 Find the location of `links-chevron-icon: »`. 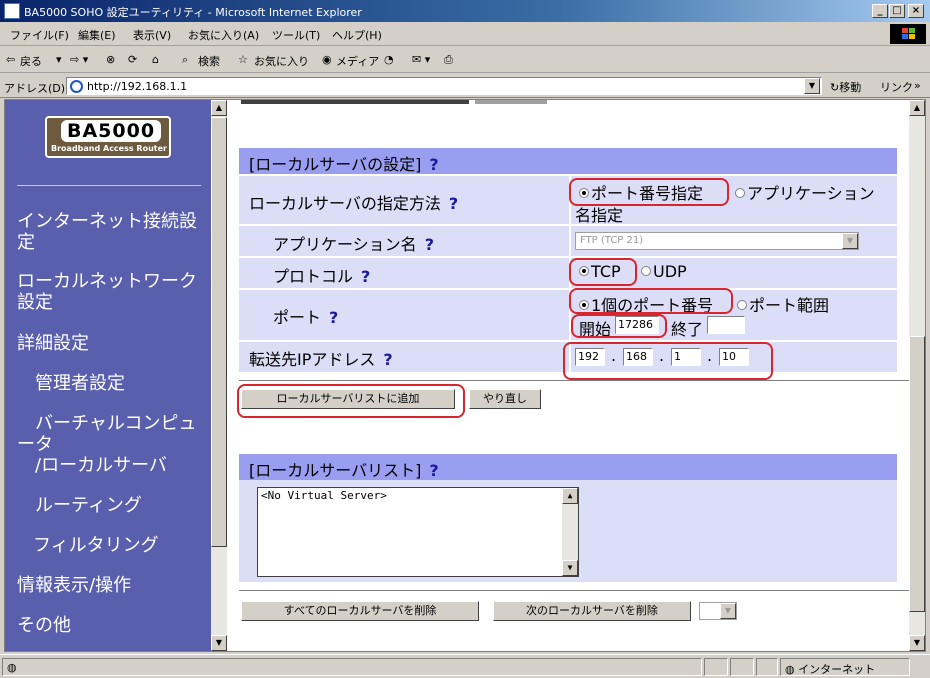

links-chevron-icon: » is located at coordinates (917, 85).